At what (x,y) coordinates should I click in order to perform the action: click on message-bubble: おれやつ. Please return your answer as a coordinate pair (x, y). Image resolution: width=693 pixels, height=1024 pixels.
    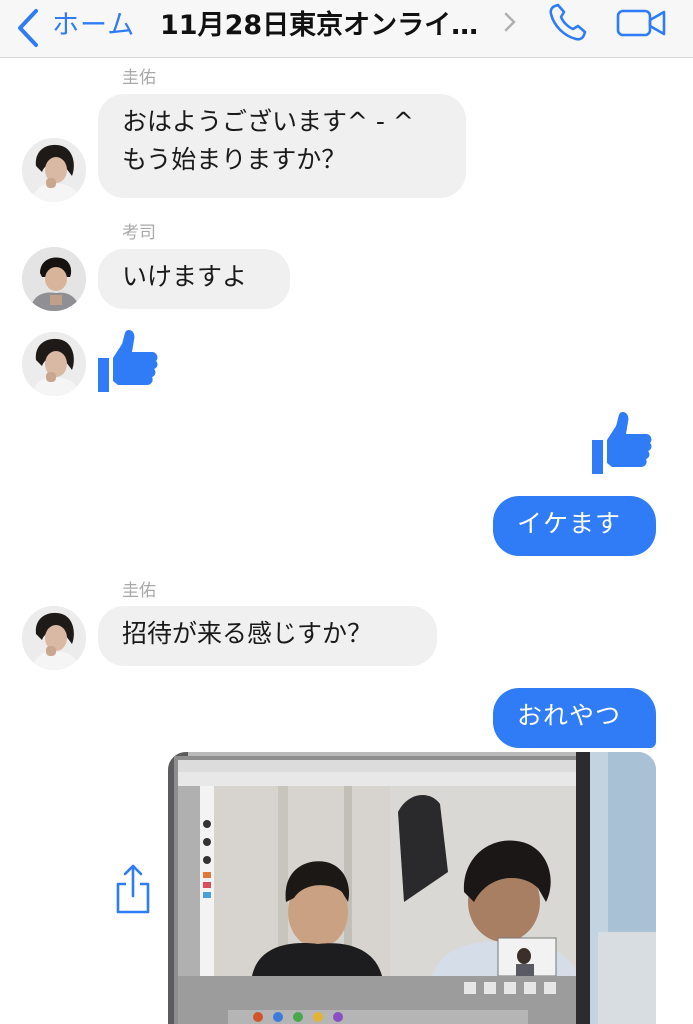
    Looking at the image, I should click on (574, 718).